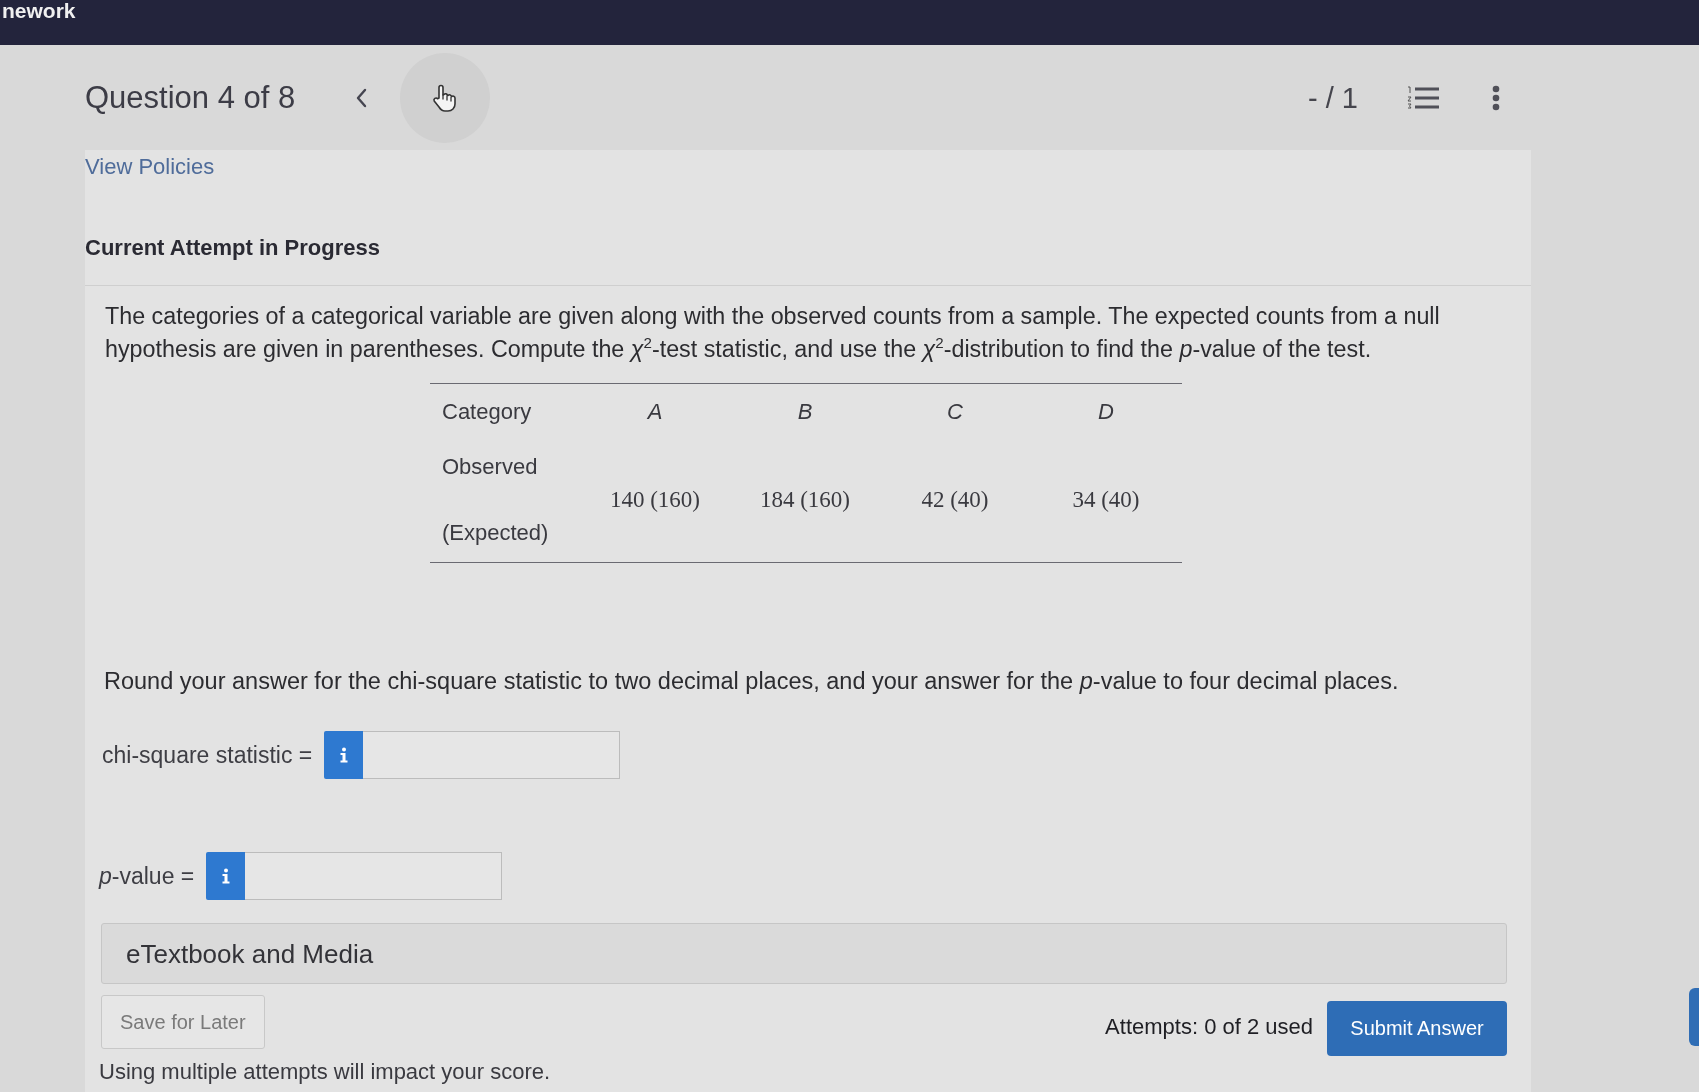 This screenshot has width=1699, height=1092. Describe the element at coordinates (150, 167) in the screenshot. I see `view-policies-link: View Policies` at that location.